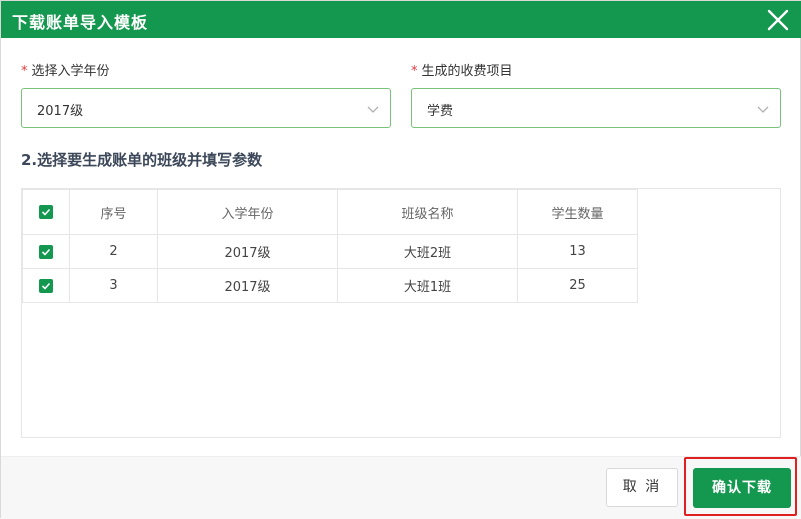  I want to click on cell-class-name: 大班2班, so click(427, 251).